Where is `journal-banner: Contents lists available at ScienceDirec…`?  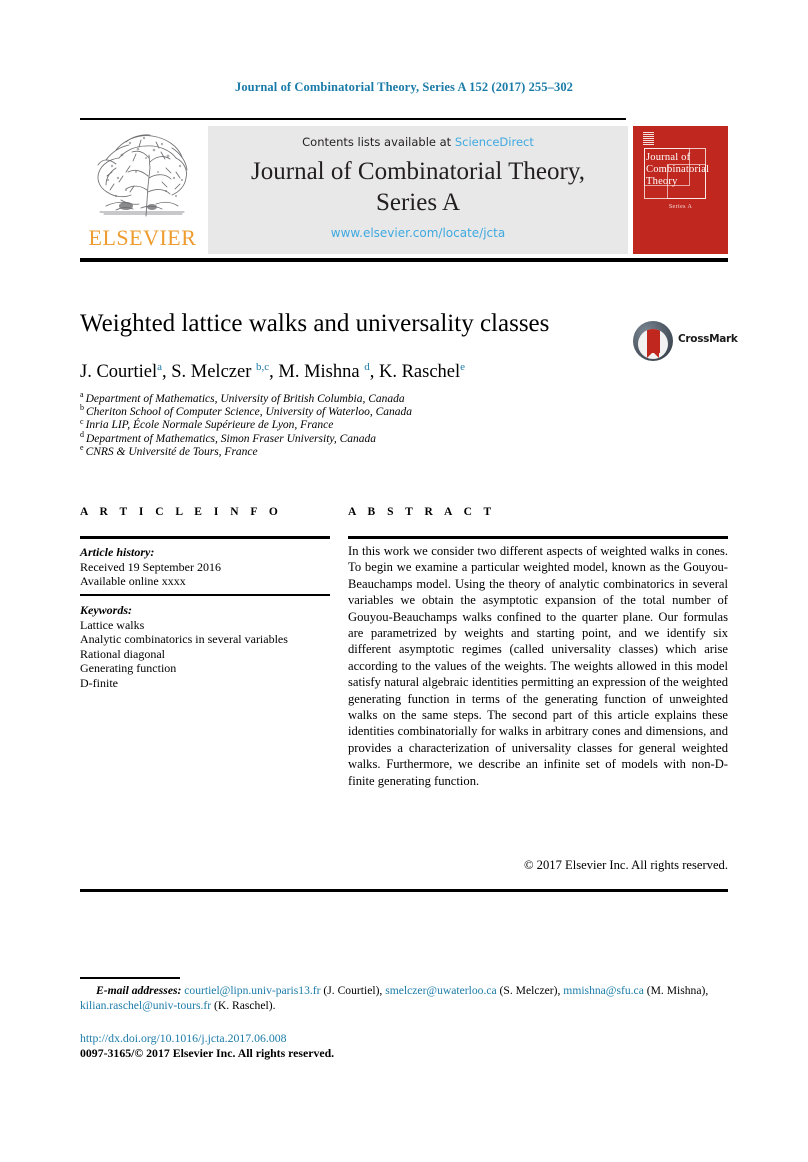
journal-banner: Contents lists available at ScienceDirec… is located at coordinates (418, 190).